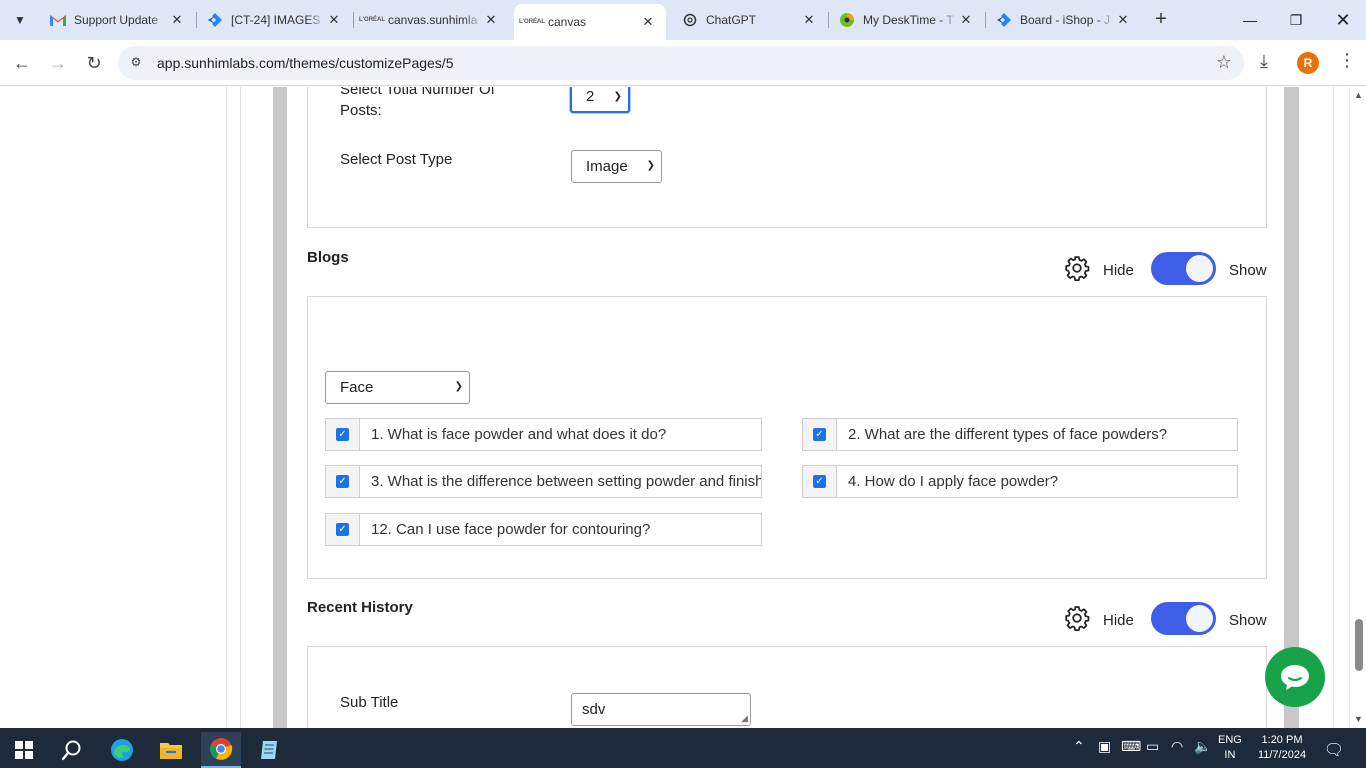  I want to click on recent-history-card, so click(787, 687).